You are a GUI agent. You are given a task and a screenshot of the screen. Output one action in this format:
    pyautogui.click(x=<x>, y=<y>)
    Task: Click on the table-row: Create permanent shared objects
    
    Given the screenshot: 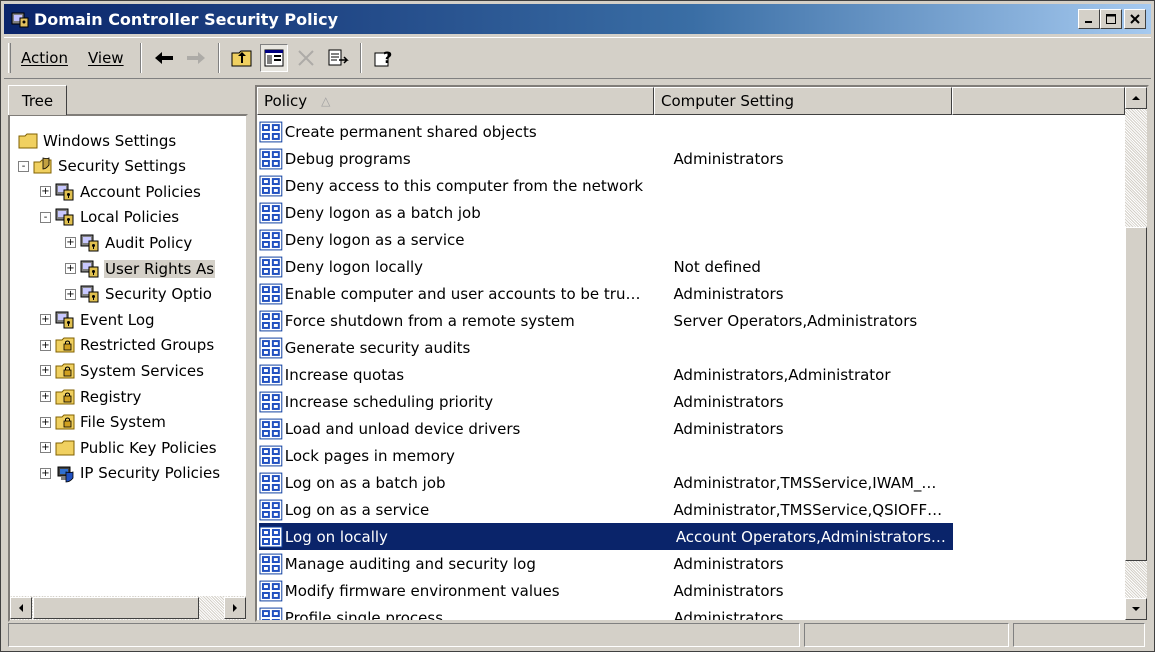 What is the action you would take?
    pyautogui.click(x=604, y=131)
    